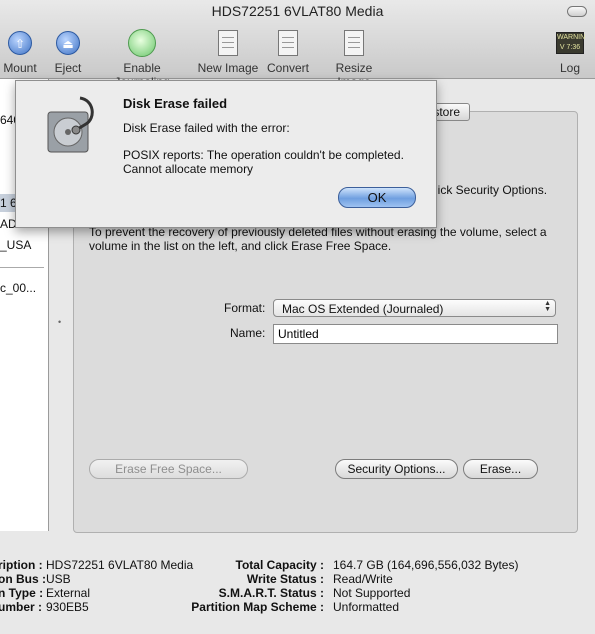 The image size is (595, 634). I want to click on window-title: HDS72251 6VLAT80 Media, so click(297, 11).